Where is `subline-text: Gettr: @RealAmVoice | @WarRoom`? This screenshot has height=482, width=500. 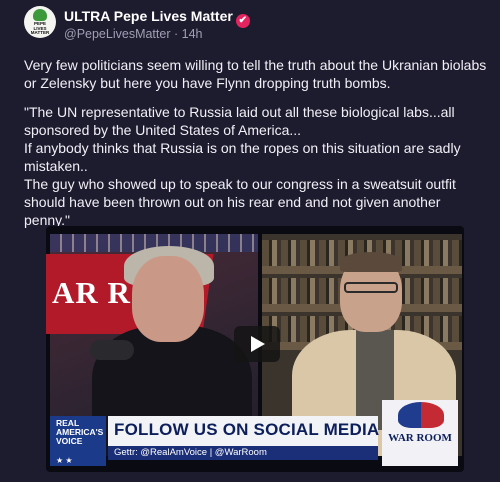
subline-text: Gettr: @RealAmVoice | @WarRoom is located at coordinates (190, 452).